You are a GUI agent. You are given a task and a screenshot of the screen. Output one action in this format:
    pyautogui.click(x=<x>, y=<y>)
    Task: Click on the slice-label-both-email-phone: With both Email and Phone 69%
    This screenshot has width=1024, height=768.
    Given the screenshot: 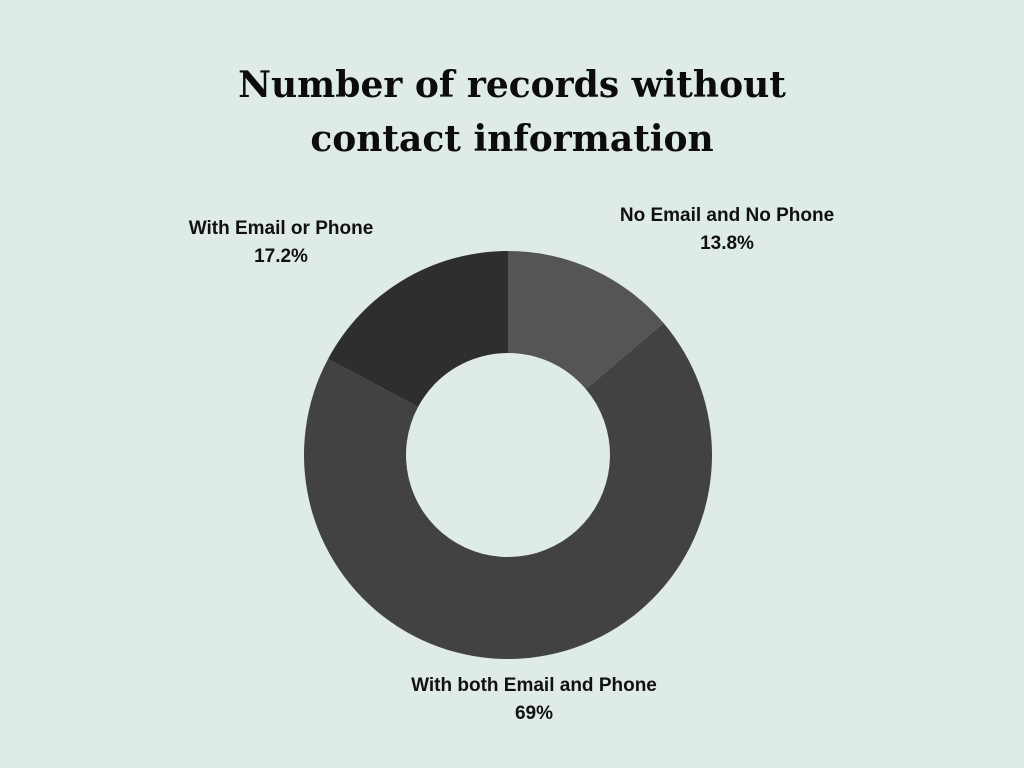 What is the action you would take?
    pyautogui.click(x=534, y=700)
    